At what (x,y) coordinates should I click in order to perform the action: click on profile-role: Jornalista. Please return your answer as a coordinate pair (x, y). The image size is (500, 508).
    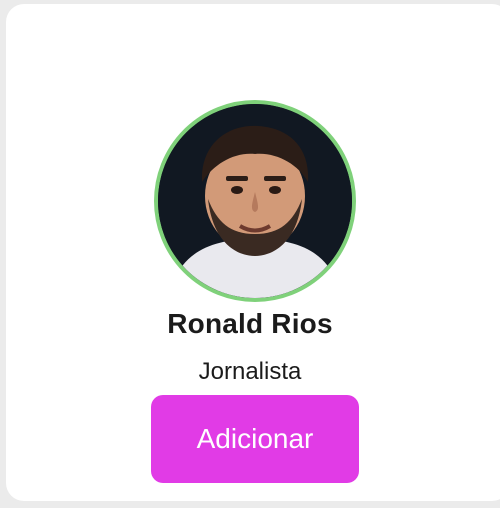
    Looking at the image, I should click on (250, 371).